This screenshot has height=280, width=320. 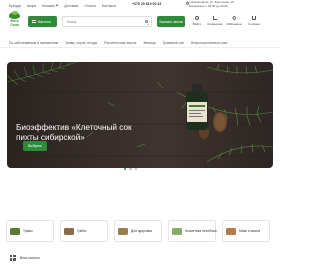 I want to click on catalog-button: Каталог, so click(x=42, y=21).